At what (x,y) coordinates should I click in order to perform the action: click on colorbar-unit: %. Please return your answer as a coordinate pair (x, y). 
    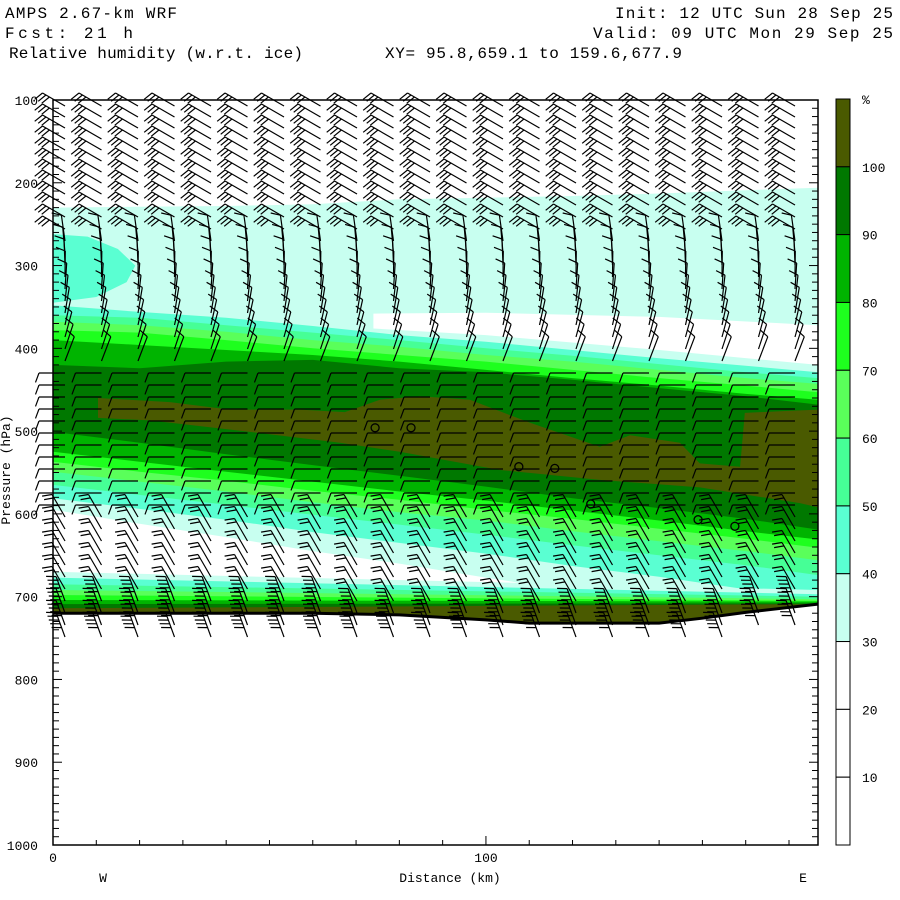
    Looking at the image, I should click on (866, 100).